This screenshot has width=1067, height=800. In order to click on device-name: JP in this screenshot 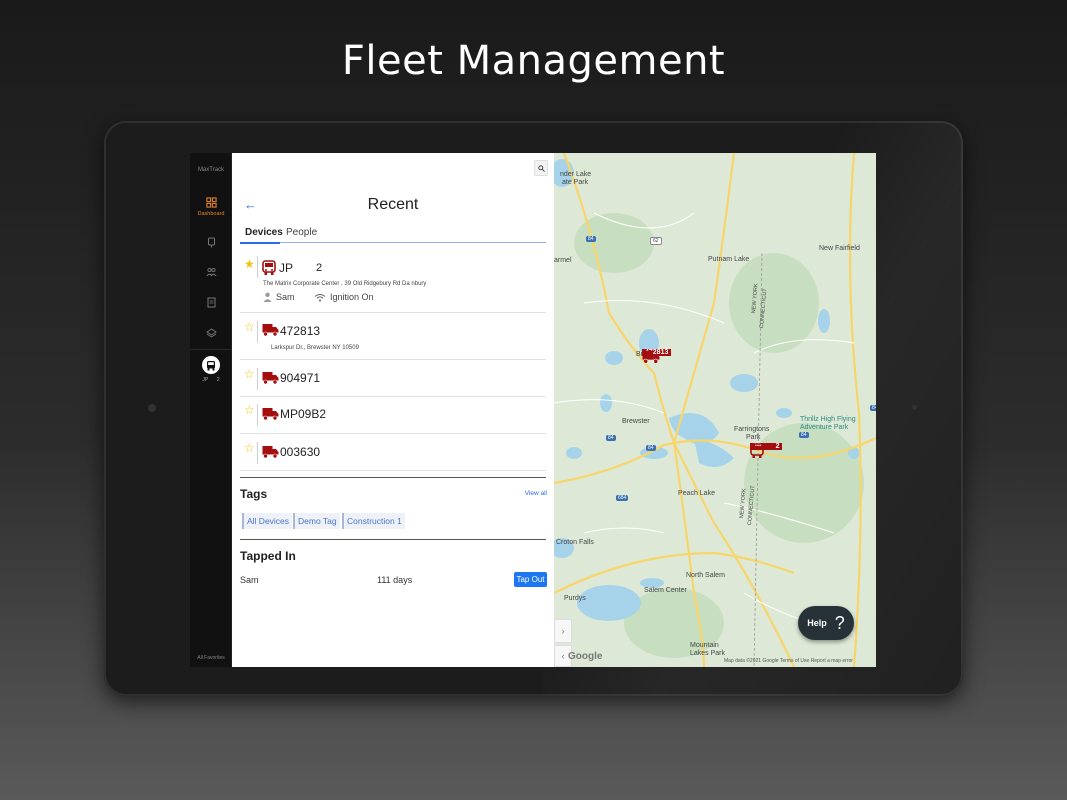, I will do `click(286, 268)`.